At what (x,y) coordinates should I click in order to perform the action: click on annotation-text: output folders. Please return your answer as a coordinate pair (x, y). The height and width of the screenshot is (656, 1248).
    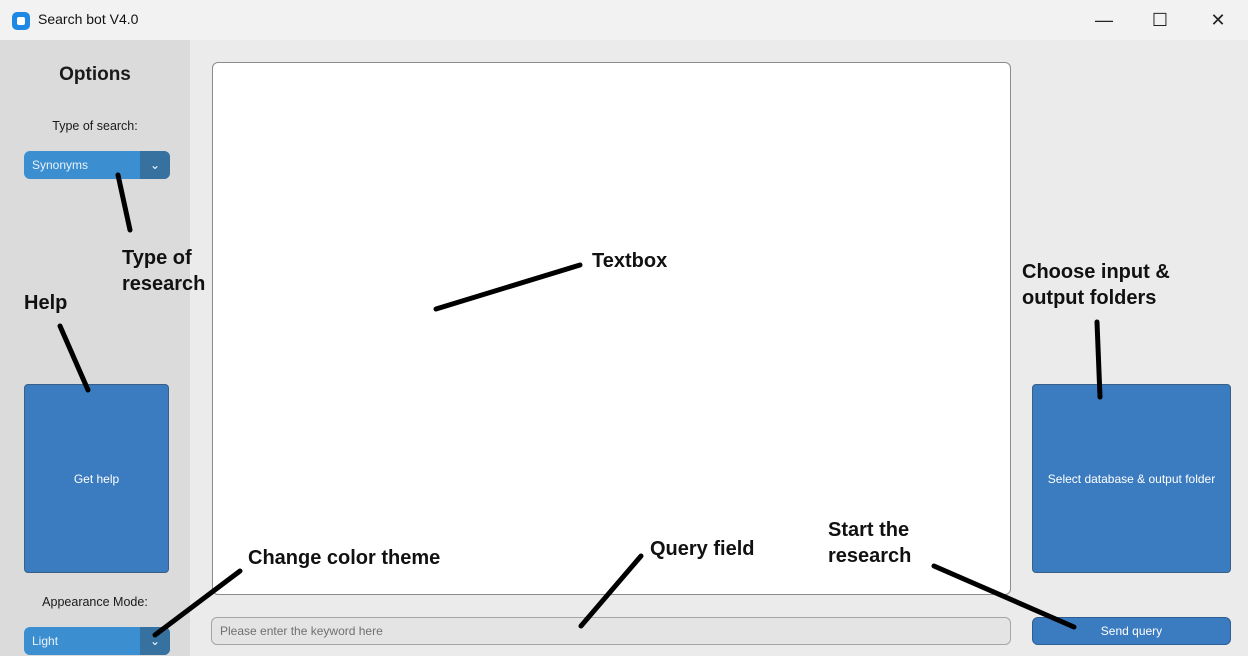
    Looking at the image, I should click on (1089, 298).